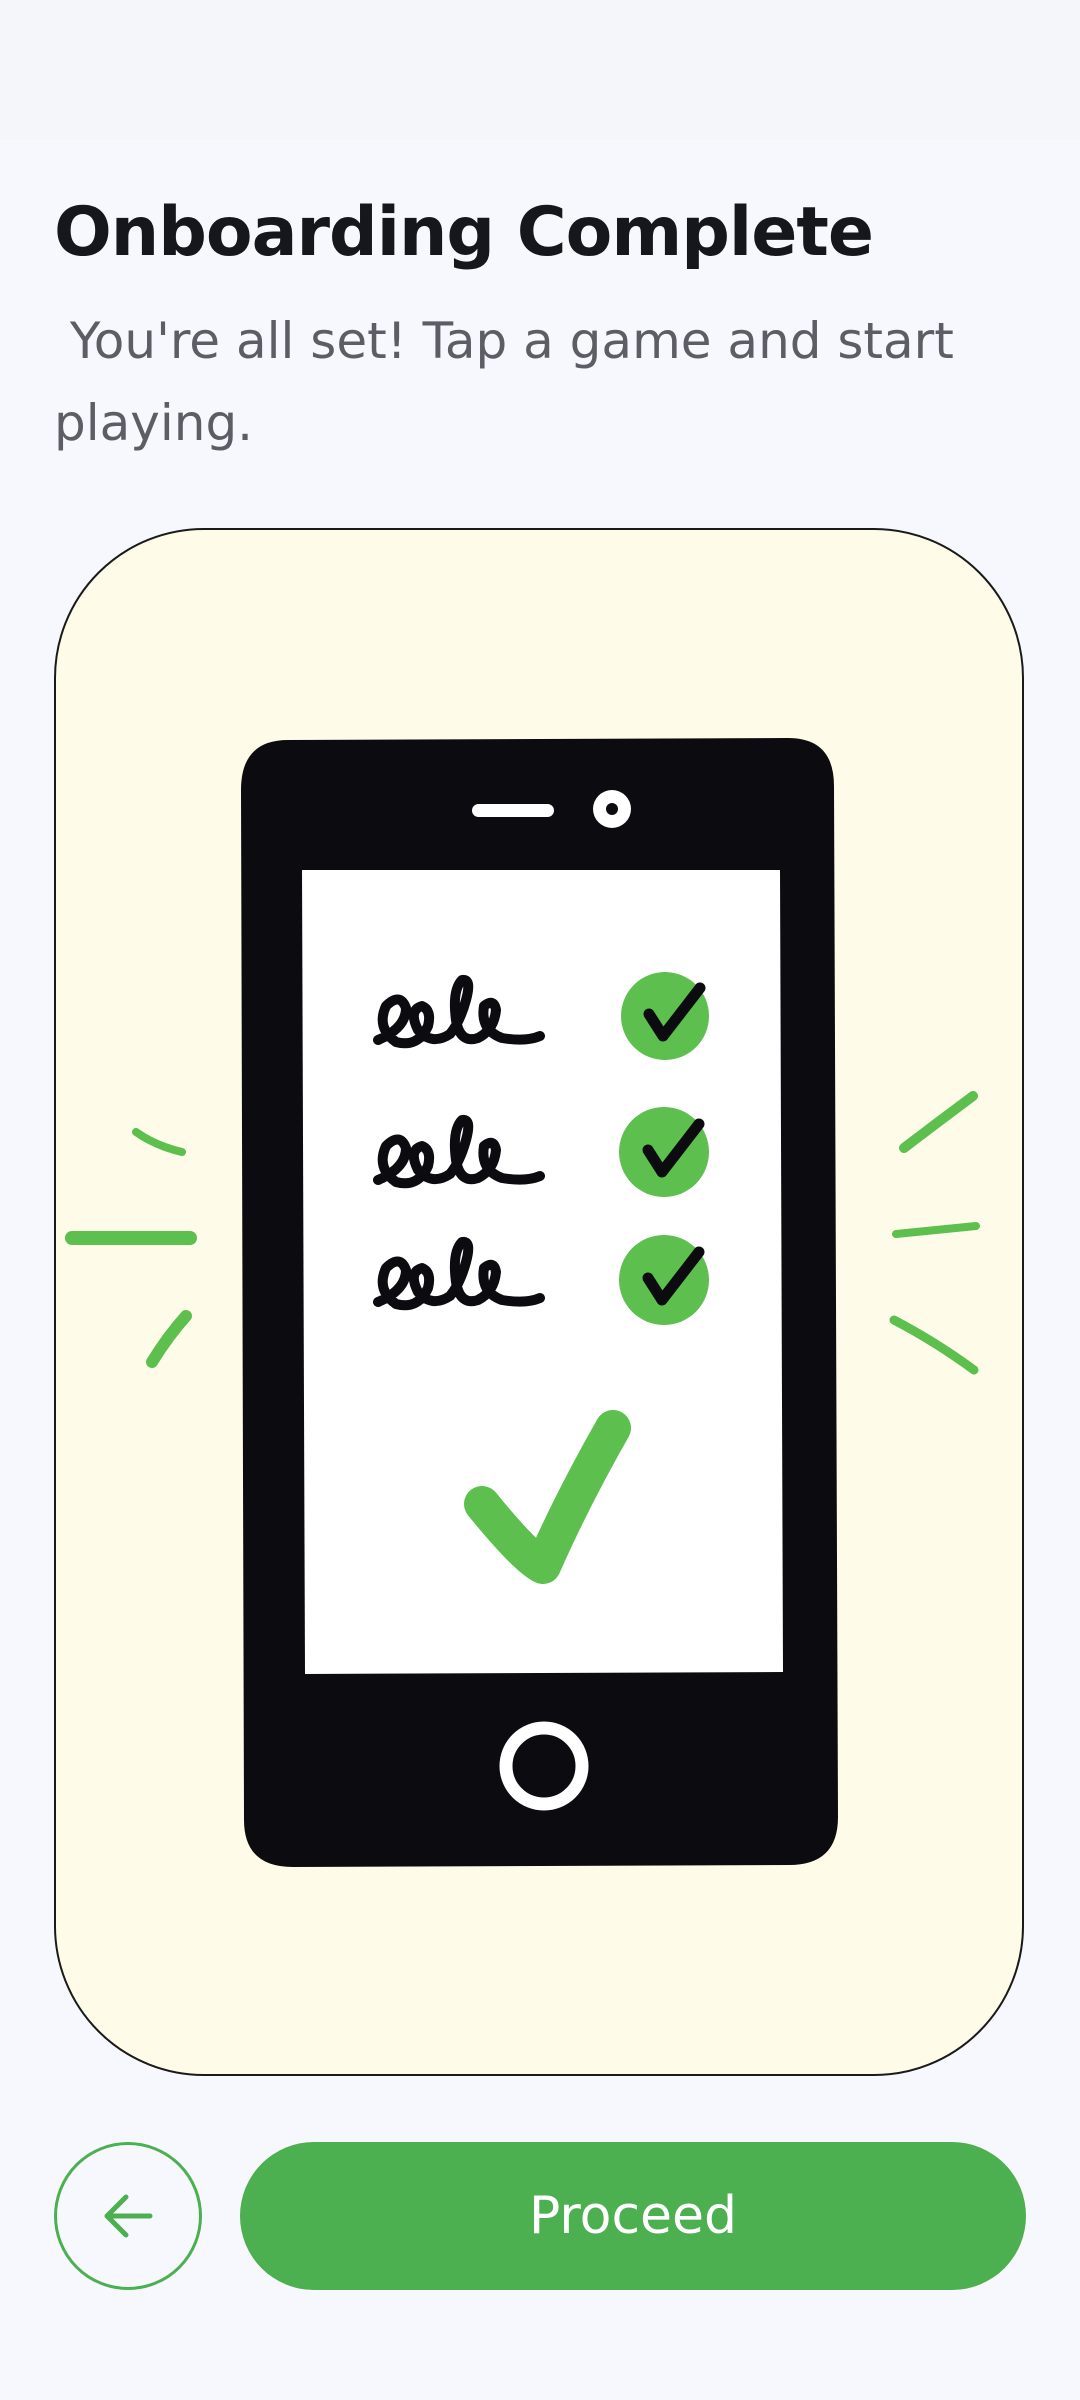 Image resolution: width=1080 pixels, height=2400 pixels. I want to click on back-button, so click(128, 2216).